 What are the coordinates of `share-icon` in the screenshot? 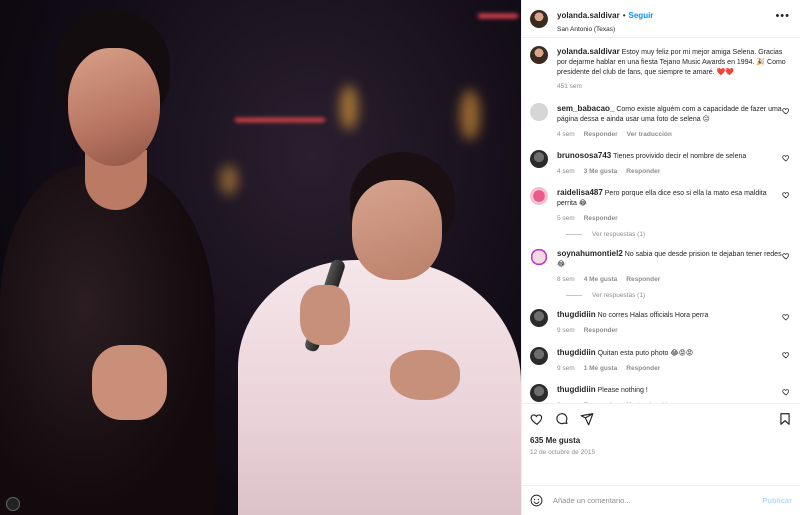 It's located at (587, 419).